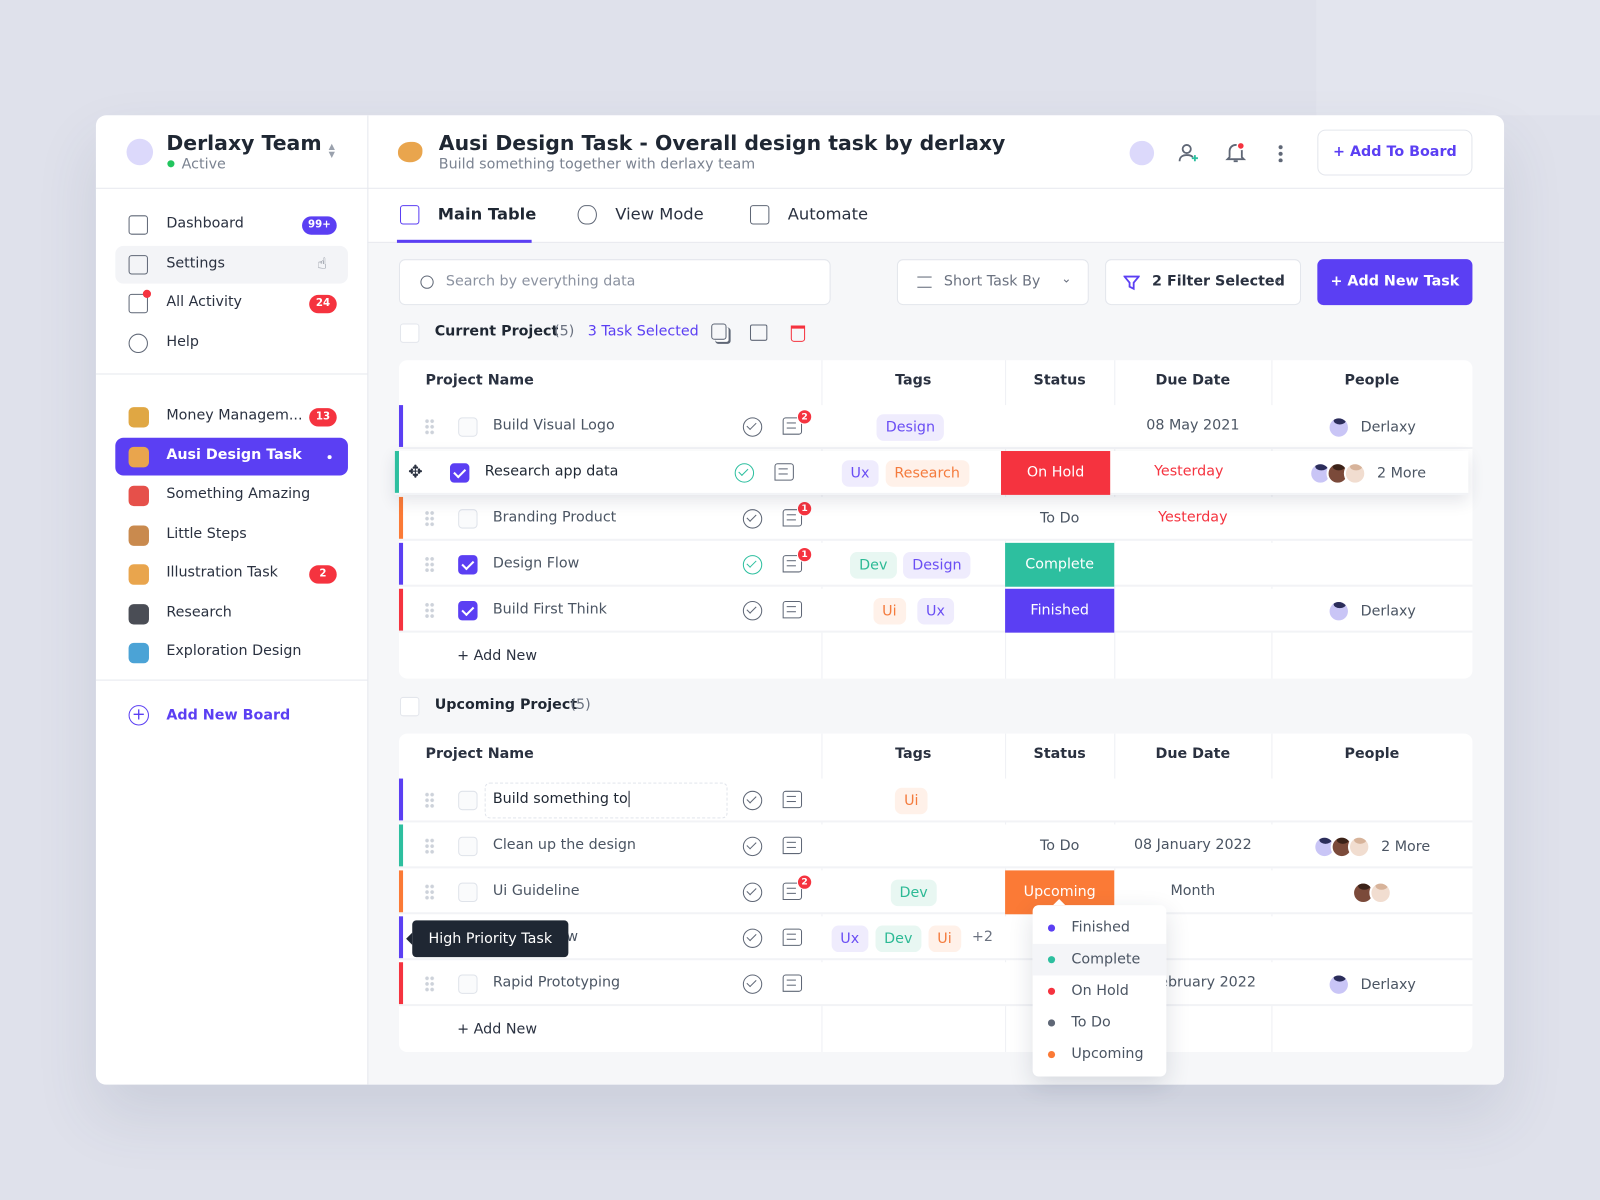 The height and width of the screenshot is (1200, 1600). I want to click on board-item: Illustration Task 2, so click(231, 574).